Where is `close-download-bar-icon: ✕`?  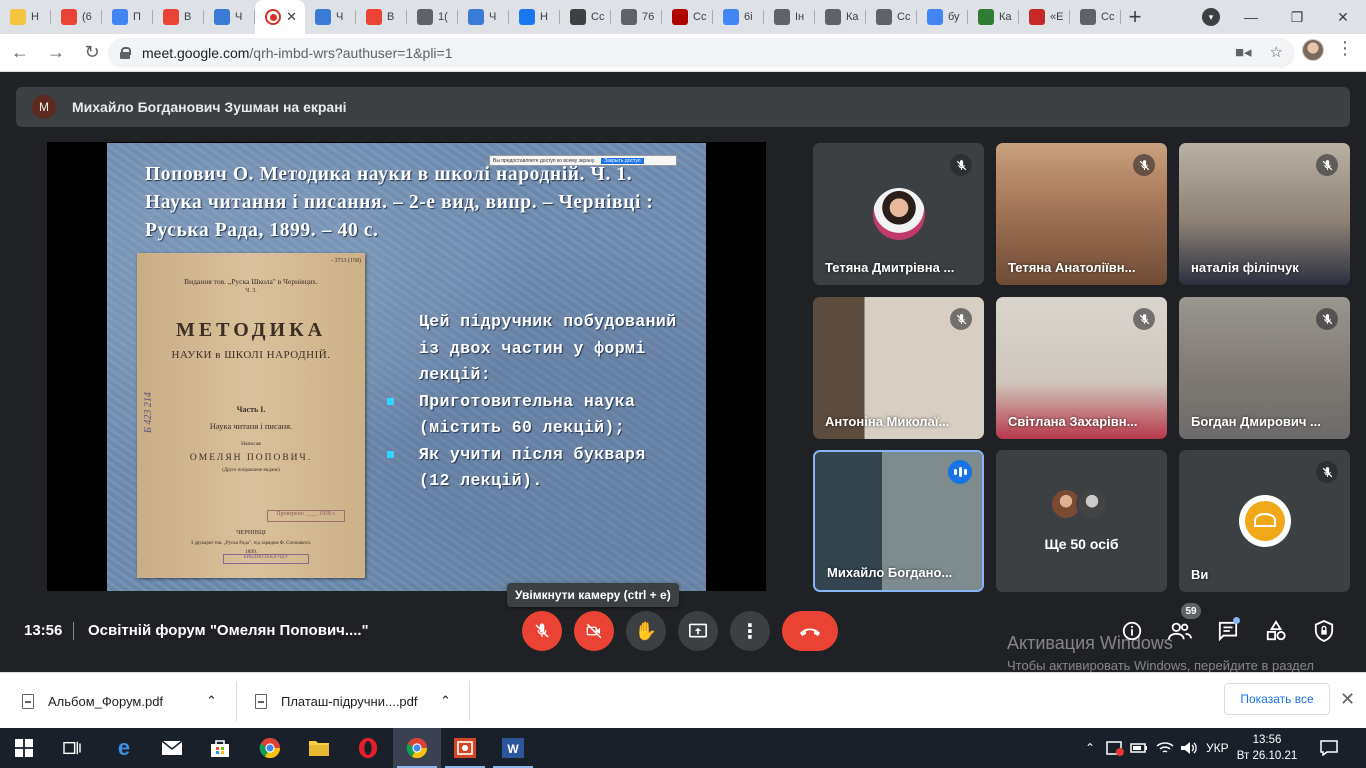 close-download-bar-icon: ✕ is located at coordinates (1347, 699).